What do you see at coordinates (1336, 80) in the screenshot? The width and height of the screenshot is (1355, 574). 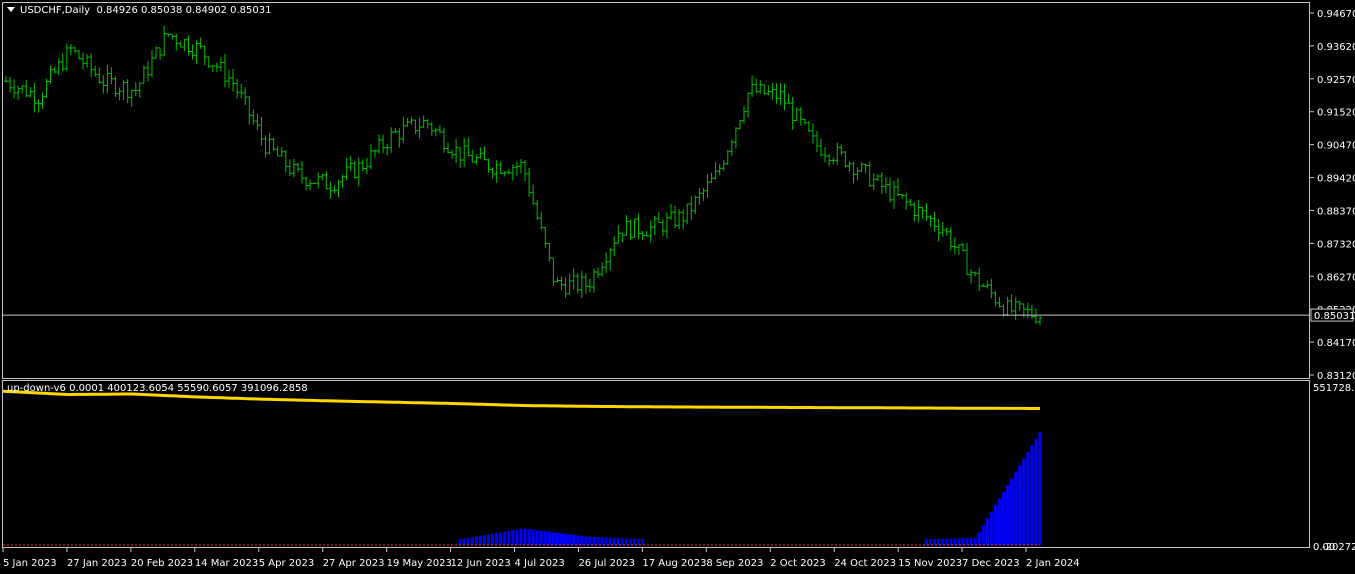 I see `price-axis-label: 0.92570` at bounding box center [1336, 80].